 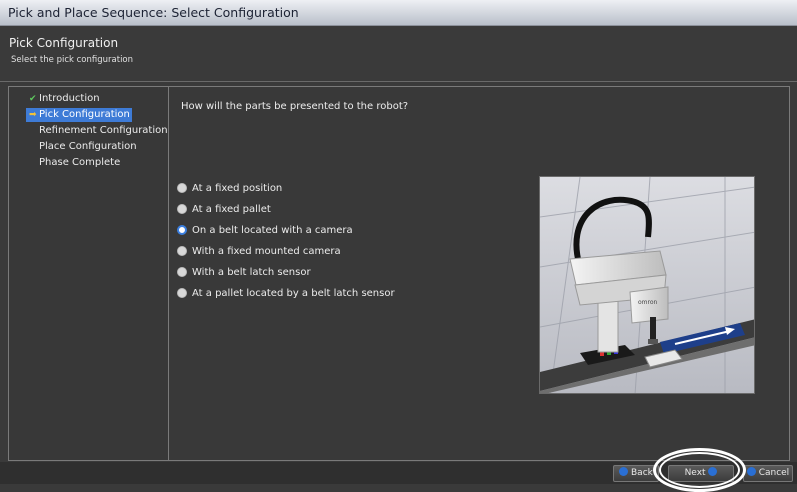 I want to click on step-phase-complete: Phase Complete, so click(x=74, y=163).